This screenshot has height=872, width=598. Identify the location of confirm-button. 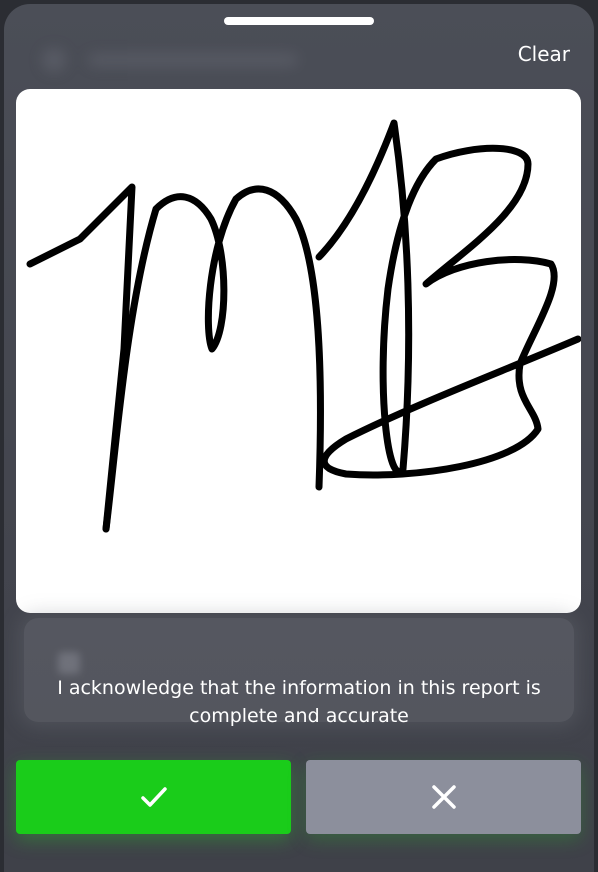
(153, 797).